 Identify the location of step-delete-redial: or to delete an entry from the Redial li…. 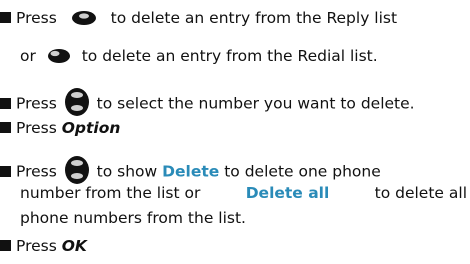
(199, 56).